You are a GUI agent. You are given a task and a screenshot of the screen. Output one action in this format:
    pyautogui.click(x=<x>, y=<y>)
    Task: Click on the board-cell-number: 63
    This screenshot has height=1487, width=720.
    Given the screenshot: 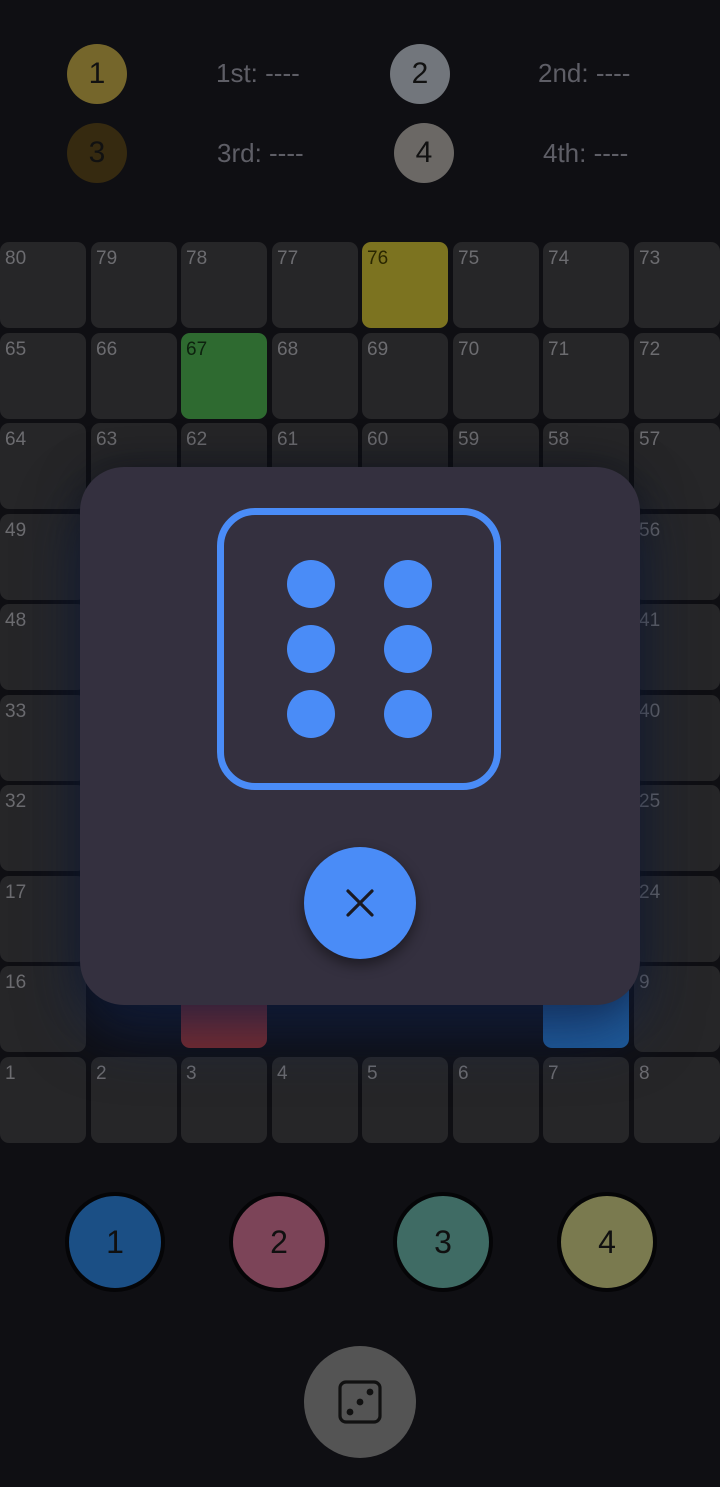 What is the action you would take?
    pyautogui.click(x=107, y=439)
    